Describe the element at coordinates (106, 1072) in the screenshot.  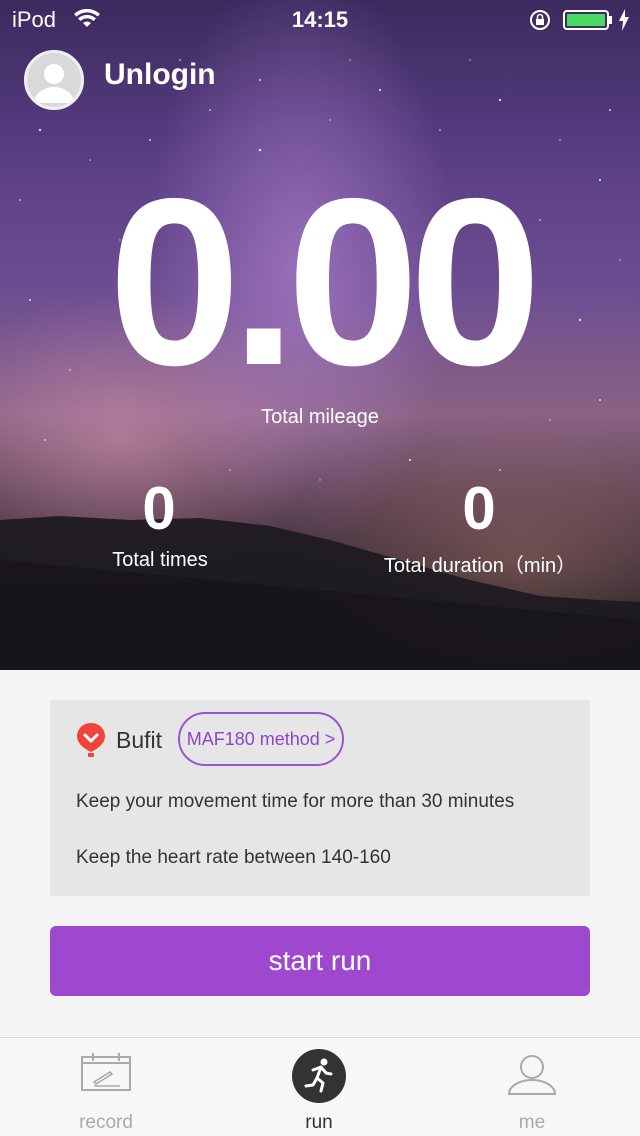
I see `calendar-edit-icon` at that location.